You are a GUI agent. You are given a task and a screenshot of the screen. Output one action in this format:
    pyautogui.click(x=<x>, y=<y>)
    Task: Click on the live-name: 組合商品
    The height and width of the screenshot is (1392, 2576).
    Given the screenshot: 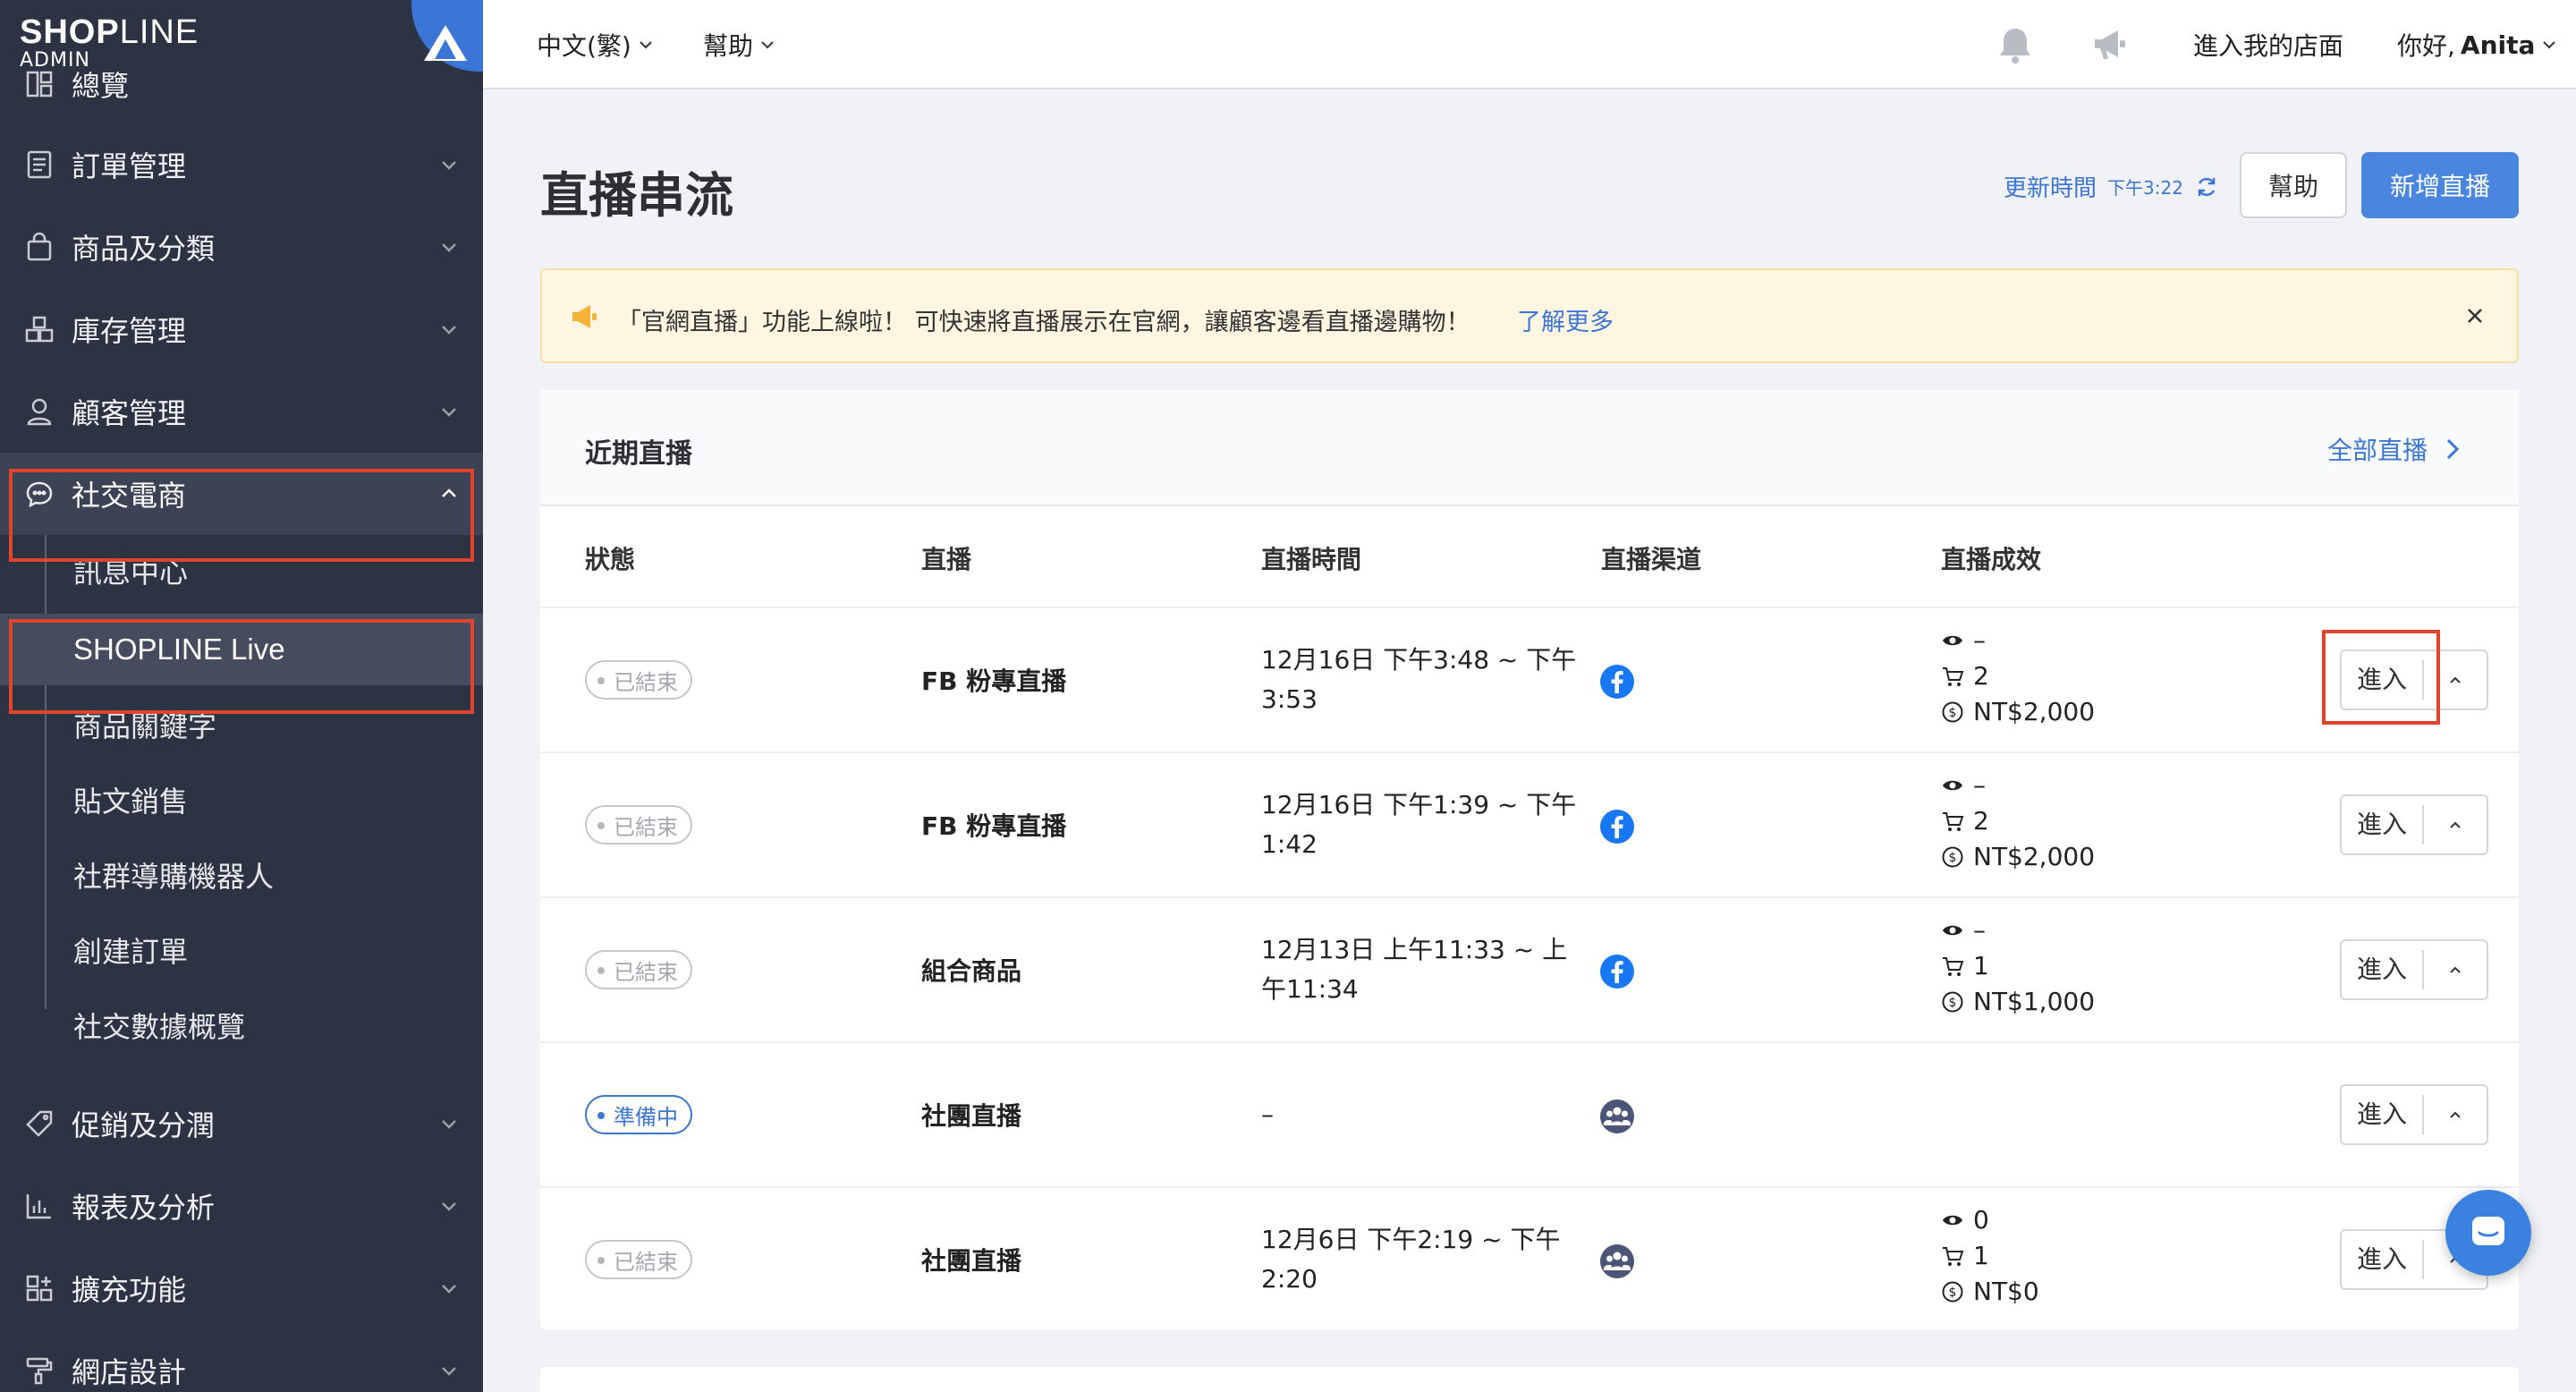 What is the action you would take?
    pyautogui.click(x=971, y=970)
    